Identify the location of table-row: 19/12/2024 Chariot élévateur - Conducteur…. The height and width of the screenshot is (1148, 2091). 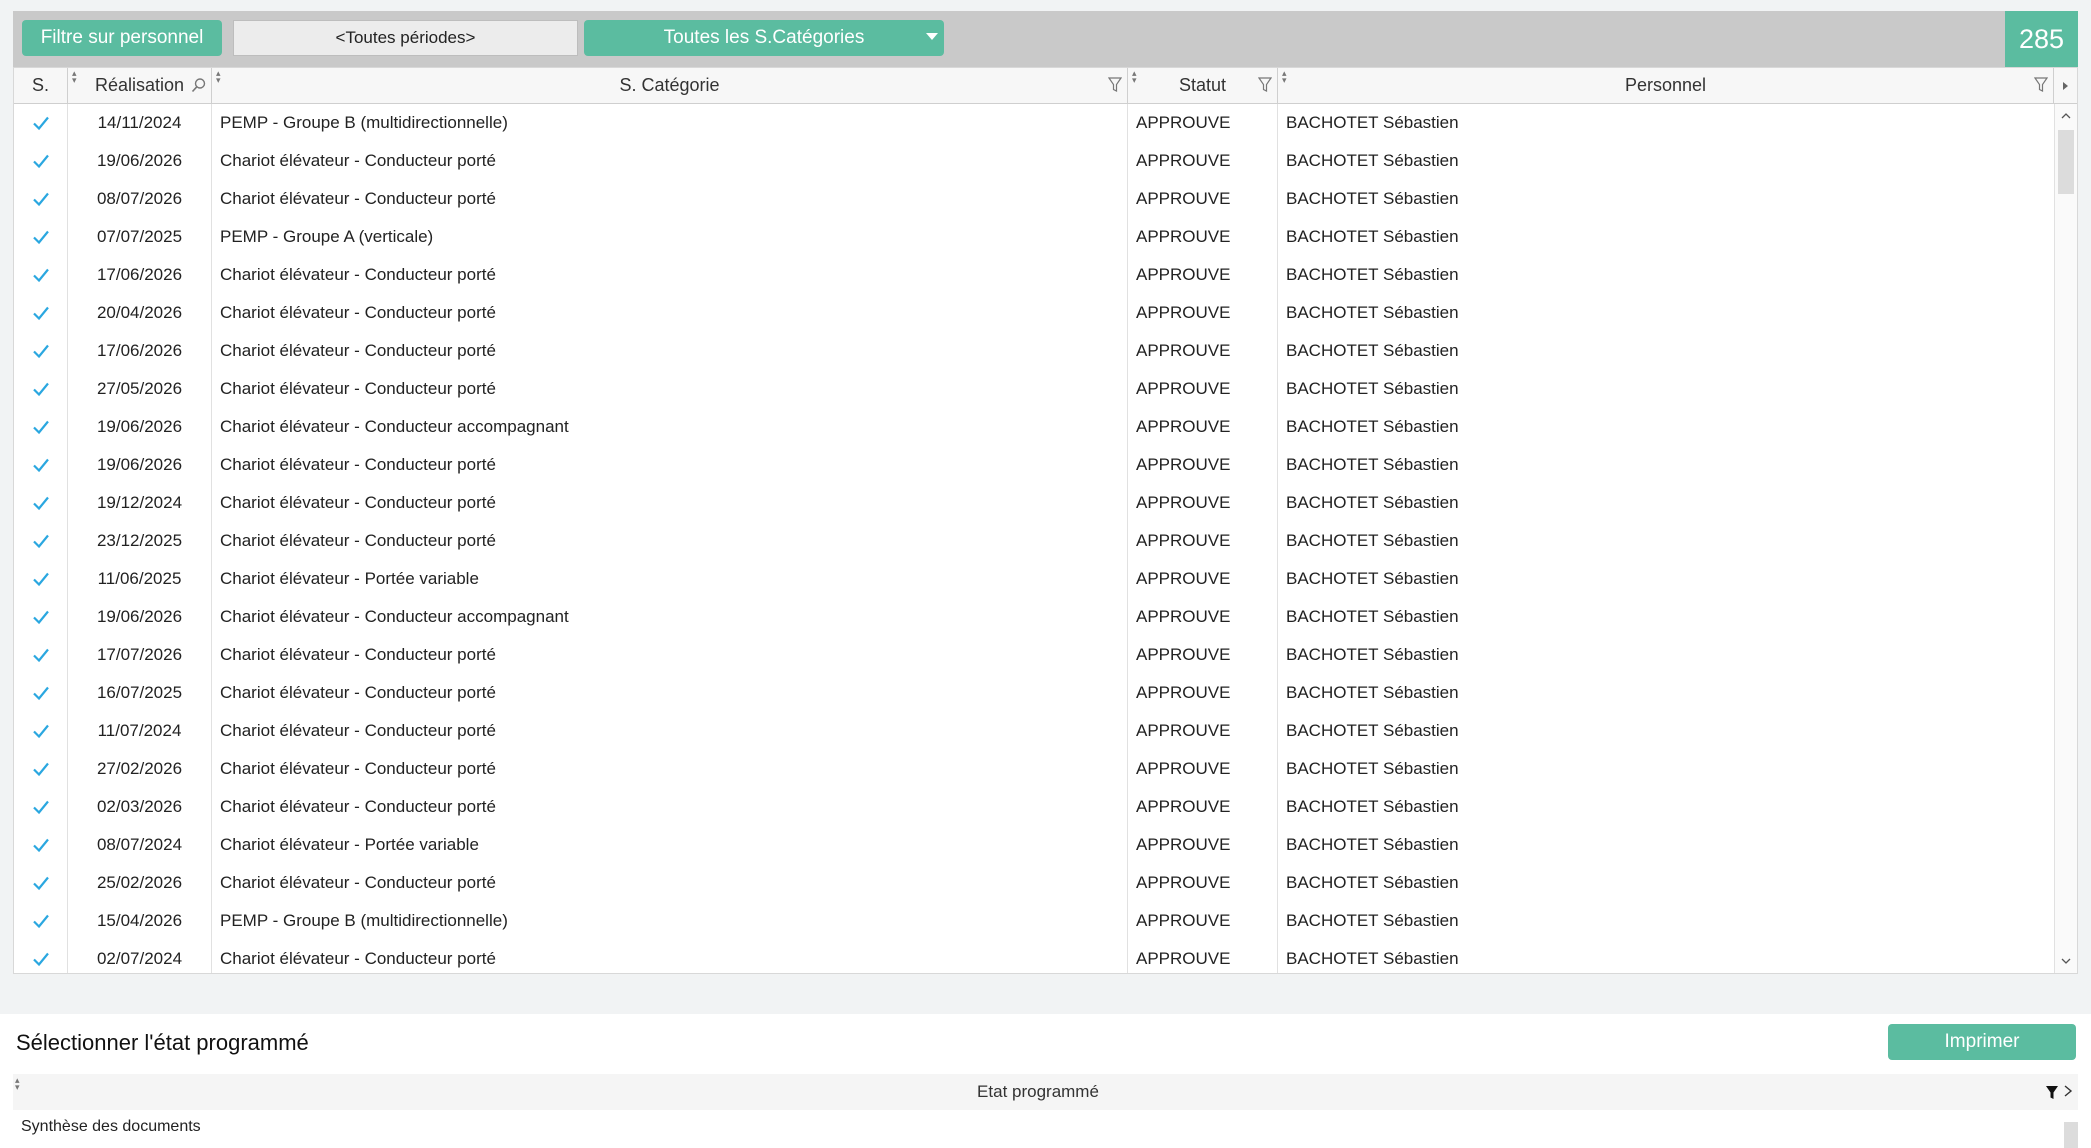
(1034, 503).